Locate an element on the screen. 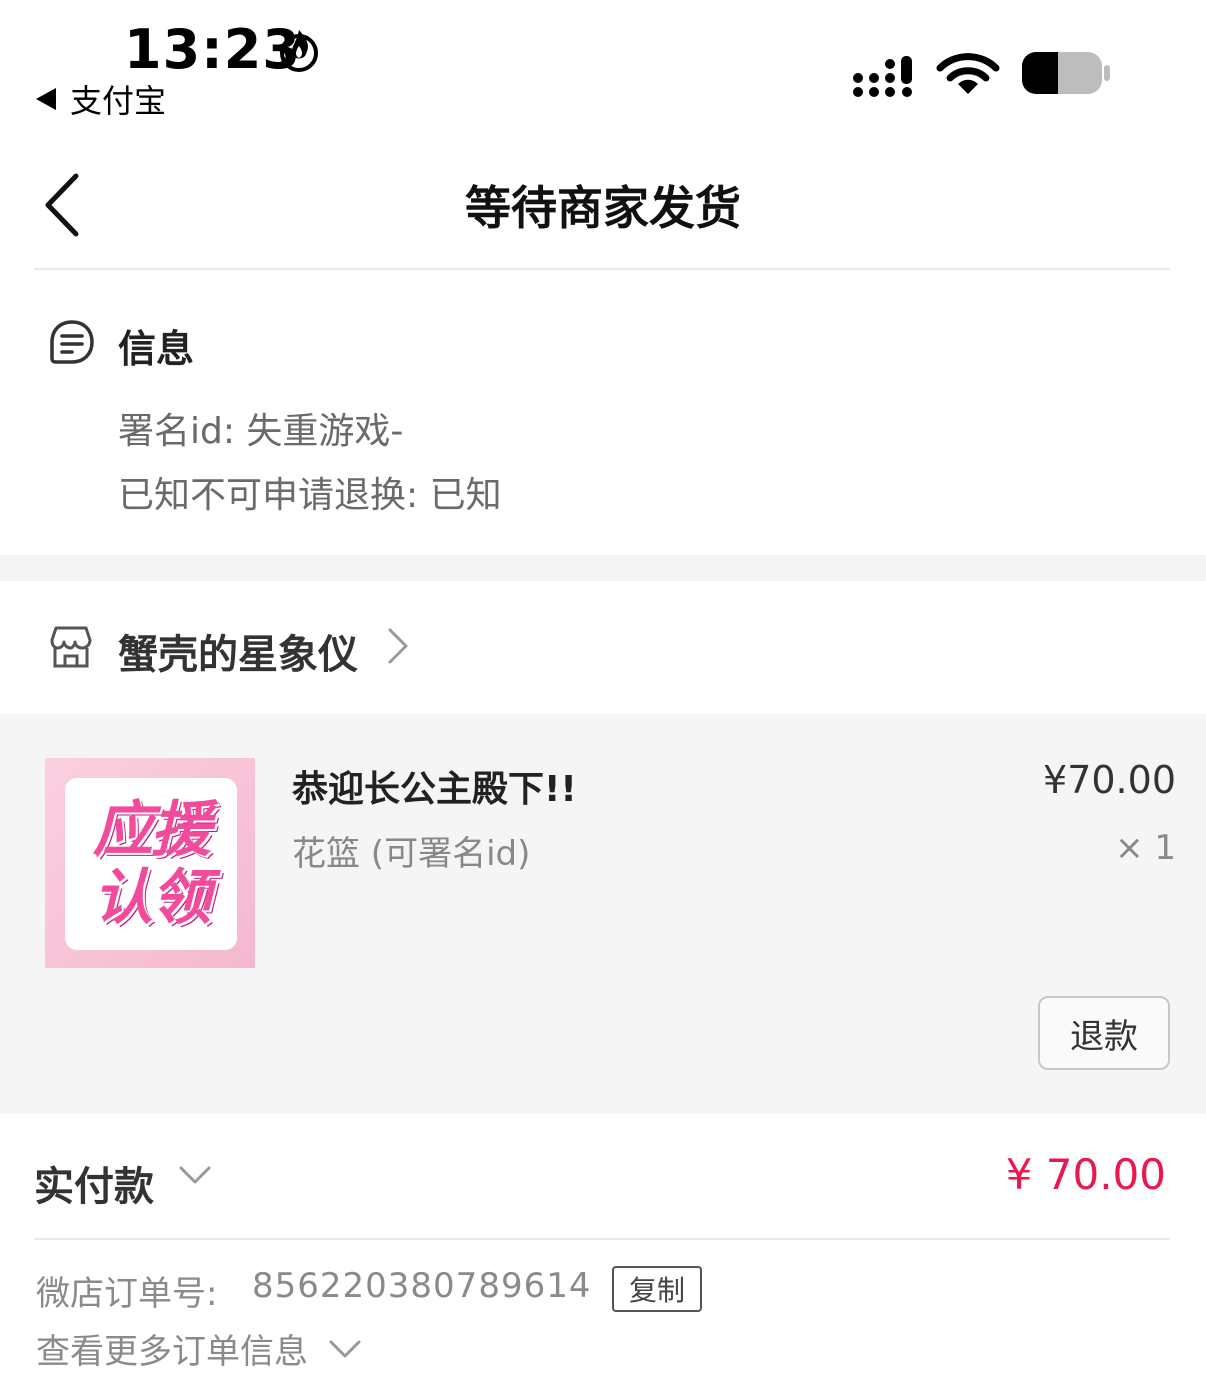 The image size is (1206, 1385). paid-amount-label: 实付款 is located at coordinates (94, 1183).